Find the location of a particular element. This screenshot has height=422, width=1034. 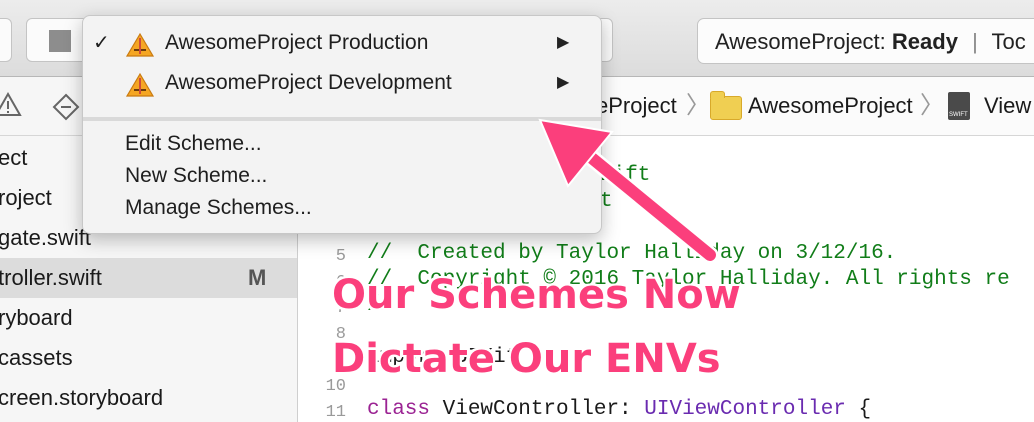

line-number: 9 is located at coordinates (340, 360).